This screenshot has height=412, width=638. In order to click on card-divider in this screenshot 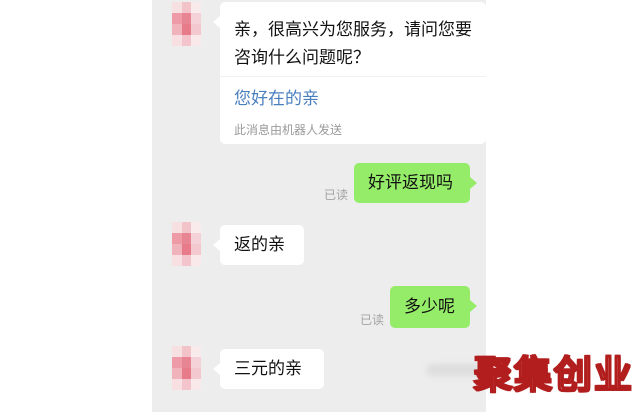, I will do `click(353, 76)`.